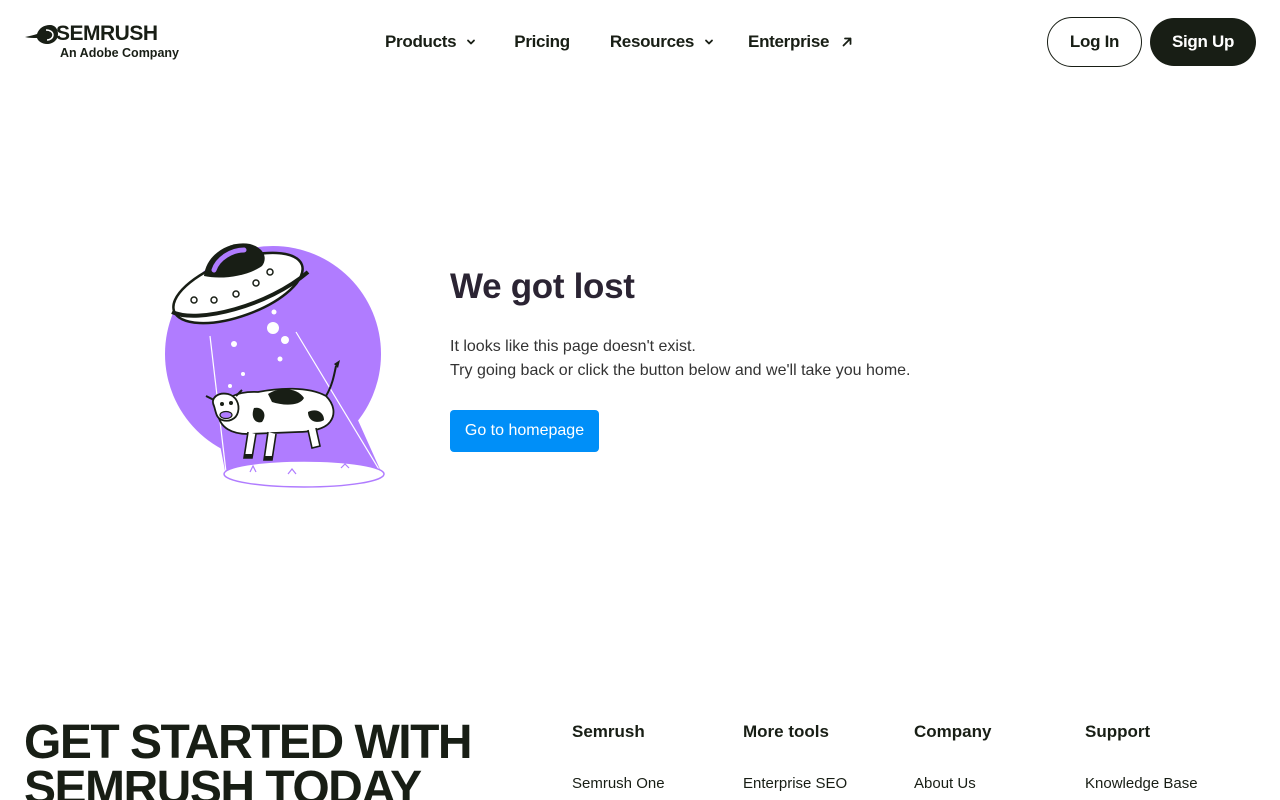 The image size is (1280, 800). What do you see at coordinates (524, 431) in the screenshot?
I see `go-to-homepage-button: Go to homepage` at bounding box center [524, 431].